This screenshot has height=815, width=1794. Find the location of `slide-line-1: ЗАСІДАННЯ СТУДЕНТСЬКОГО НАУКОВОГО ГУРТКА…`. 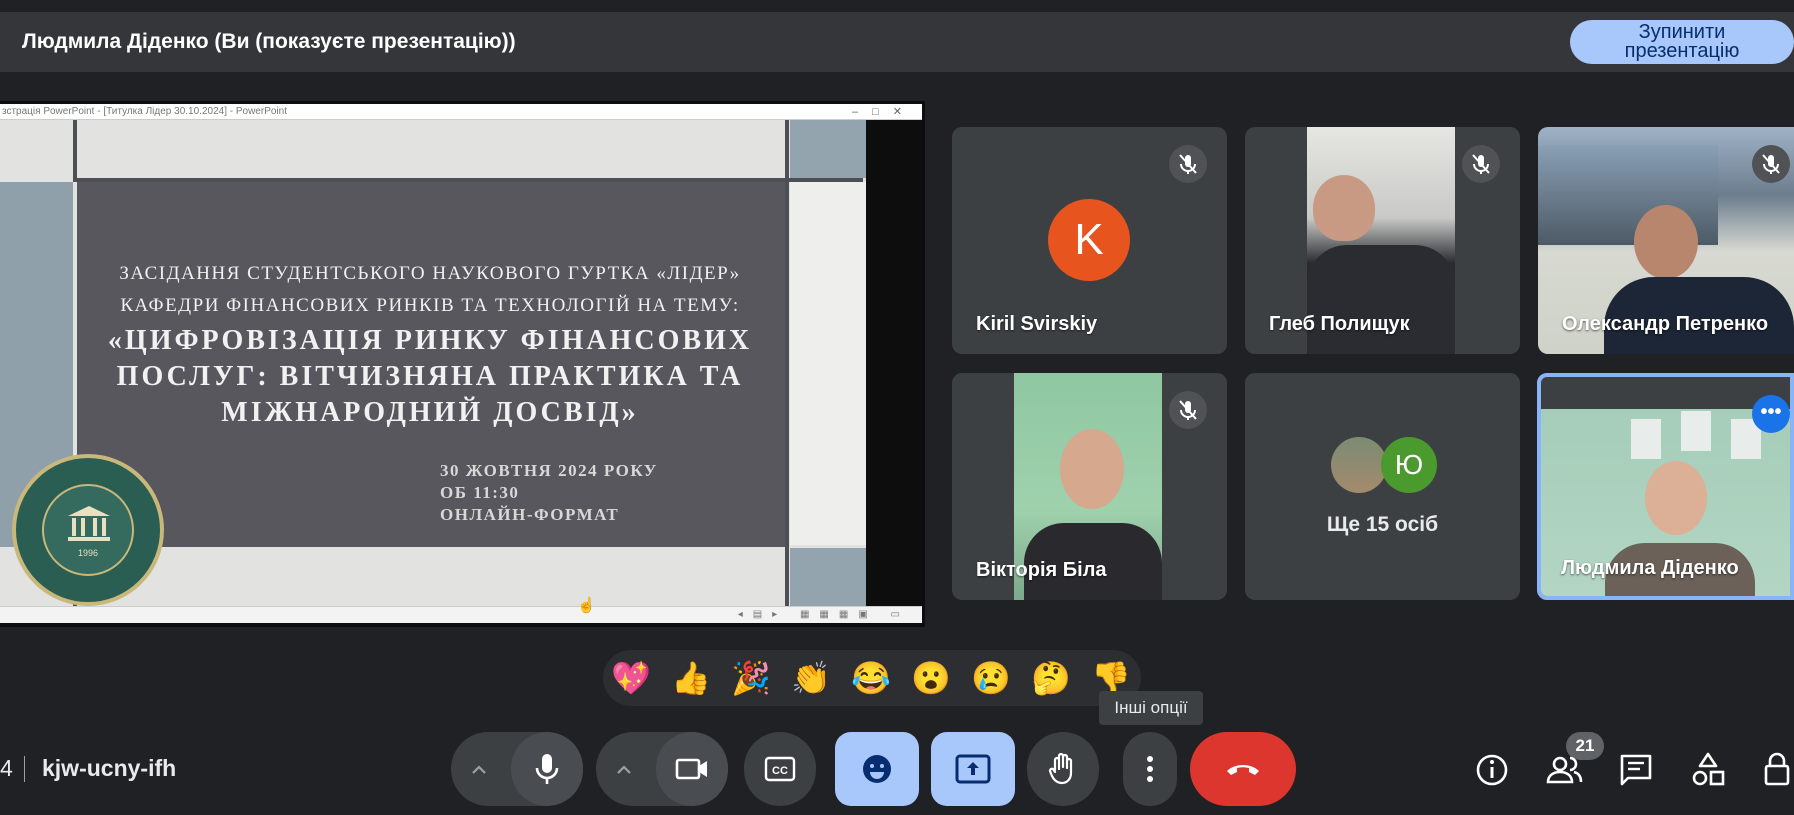

slide-line-1: ЗАСІДАННЯ СТУДЕНТСЬКОГО НАУКОВОГО ГУРТКА… is located at coordinates (430, 273).